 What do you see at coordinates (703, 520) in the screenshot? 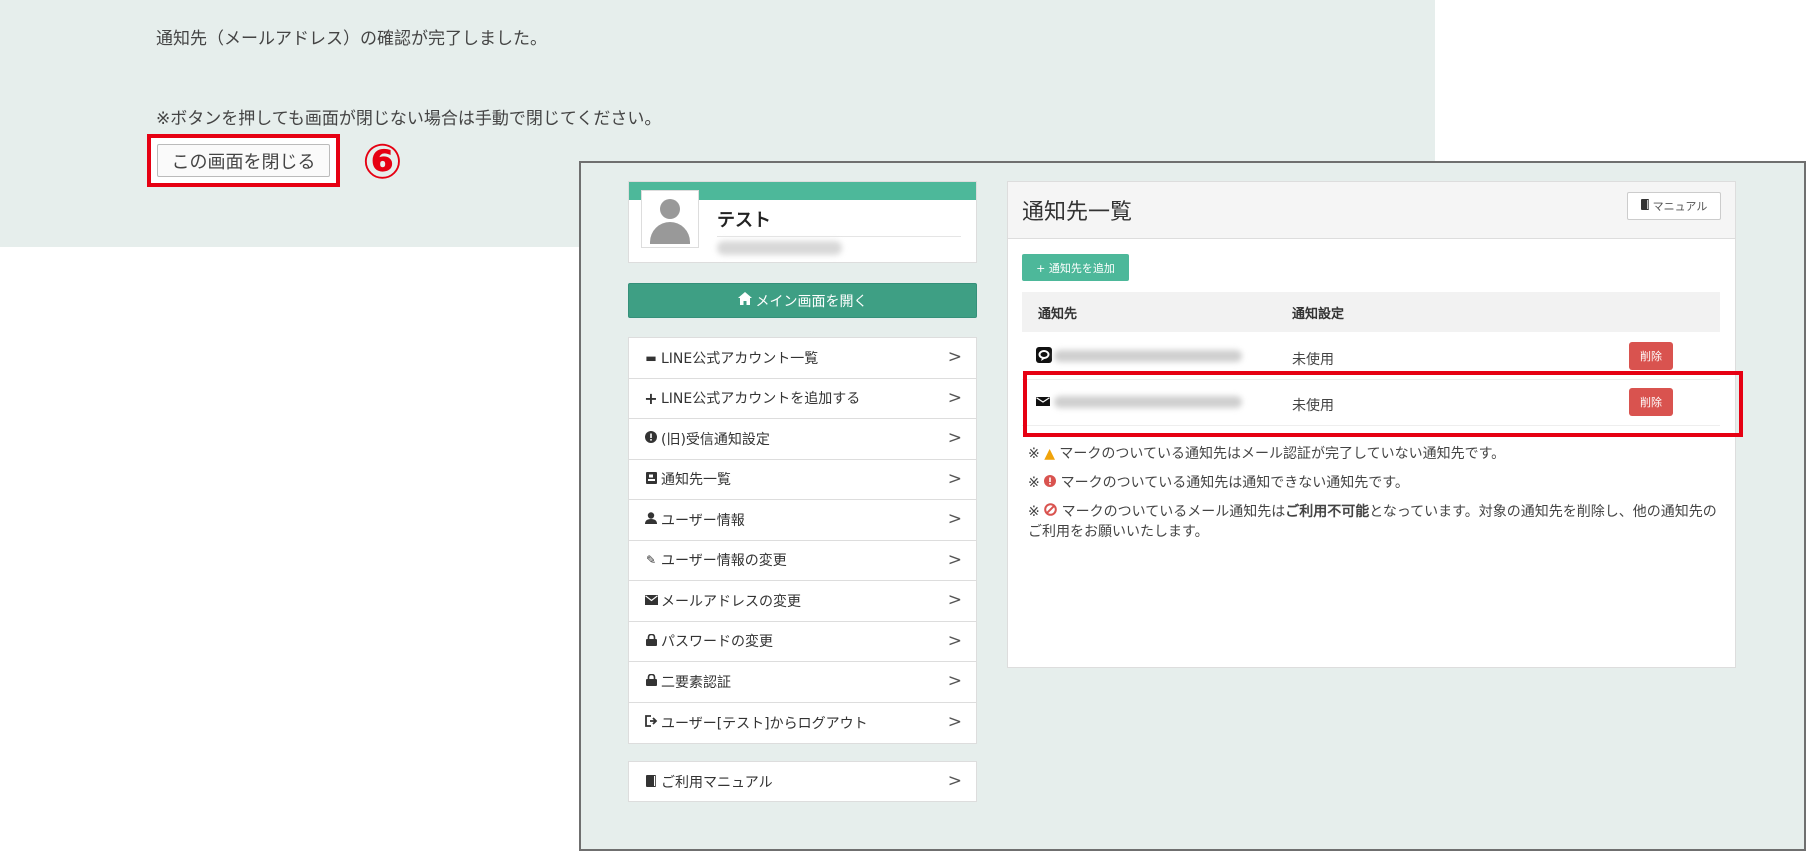
I see `sidebar-item-label: ユーザー情報` at bounding box center [703, 520].